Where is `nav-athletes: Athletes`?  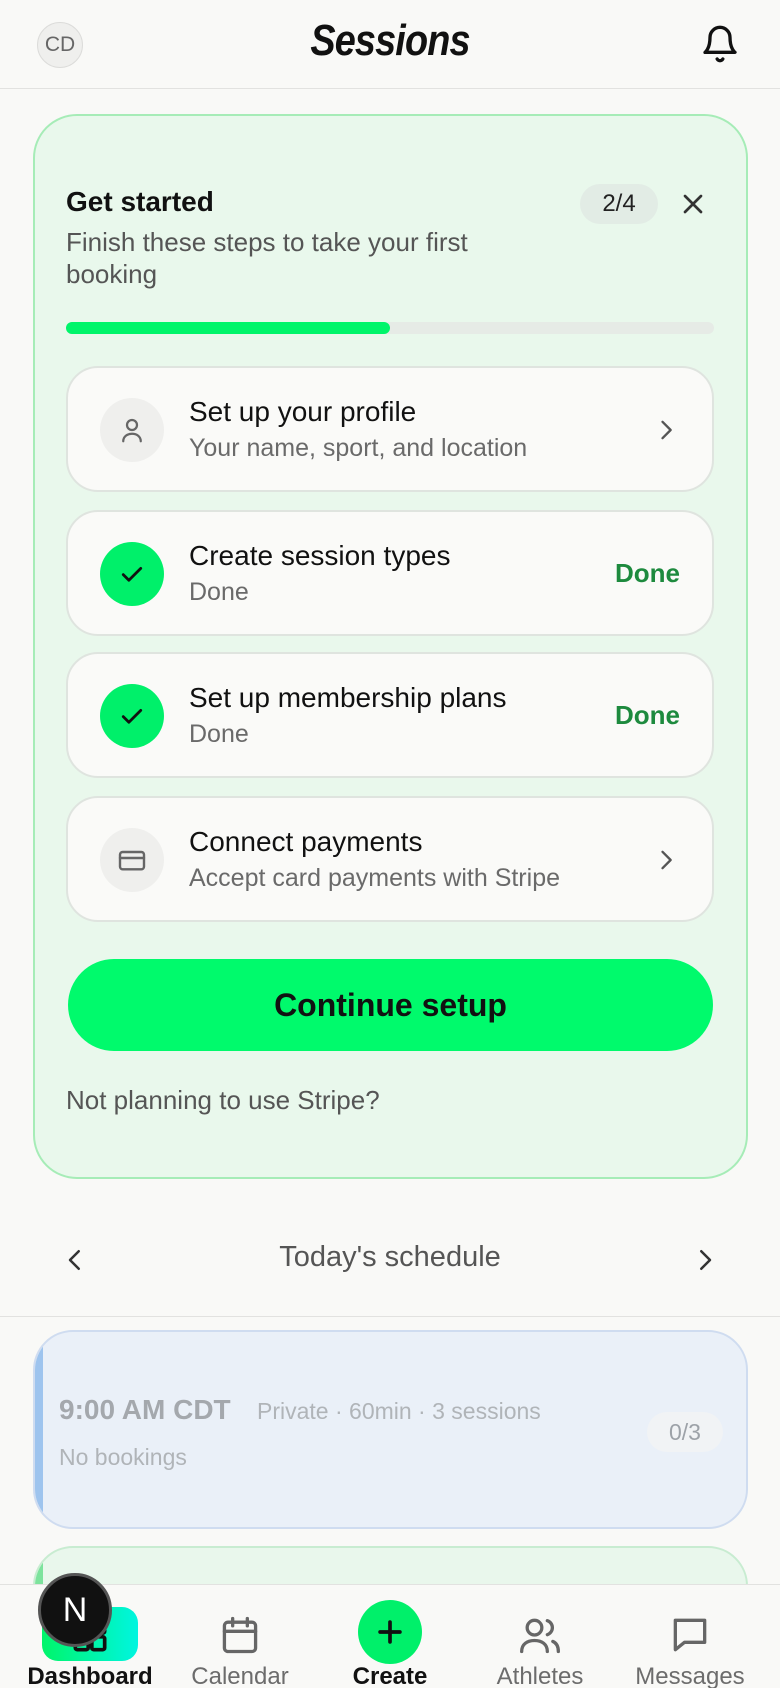
nav-athletes: Athletes is located at coordinates (540, 1636).